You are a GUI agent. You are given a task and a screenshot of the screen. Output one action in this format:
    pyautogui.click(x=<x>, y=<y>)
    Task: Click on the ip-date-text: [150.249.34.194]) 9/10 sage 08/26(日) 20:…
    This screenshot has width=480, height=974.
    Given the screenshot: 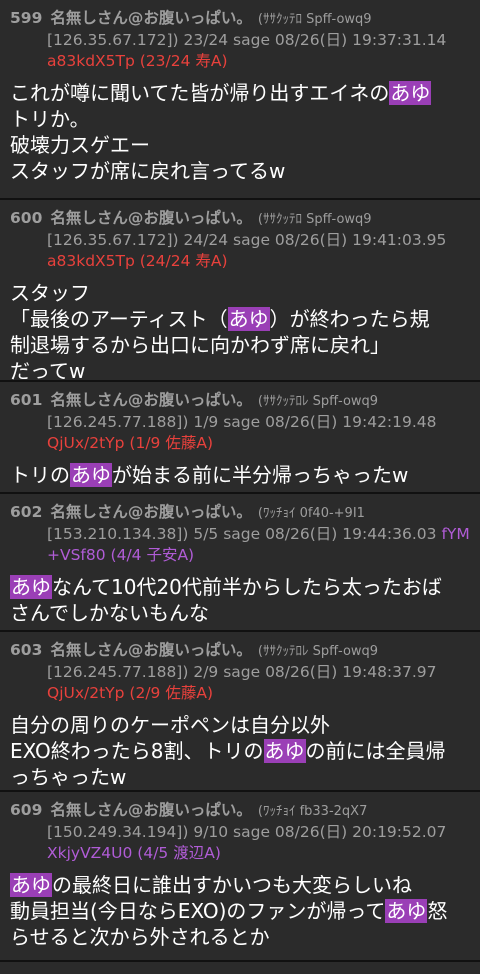 What is the action you would take?
    pyautogui.click(x=247, y=832)
    